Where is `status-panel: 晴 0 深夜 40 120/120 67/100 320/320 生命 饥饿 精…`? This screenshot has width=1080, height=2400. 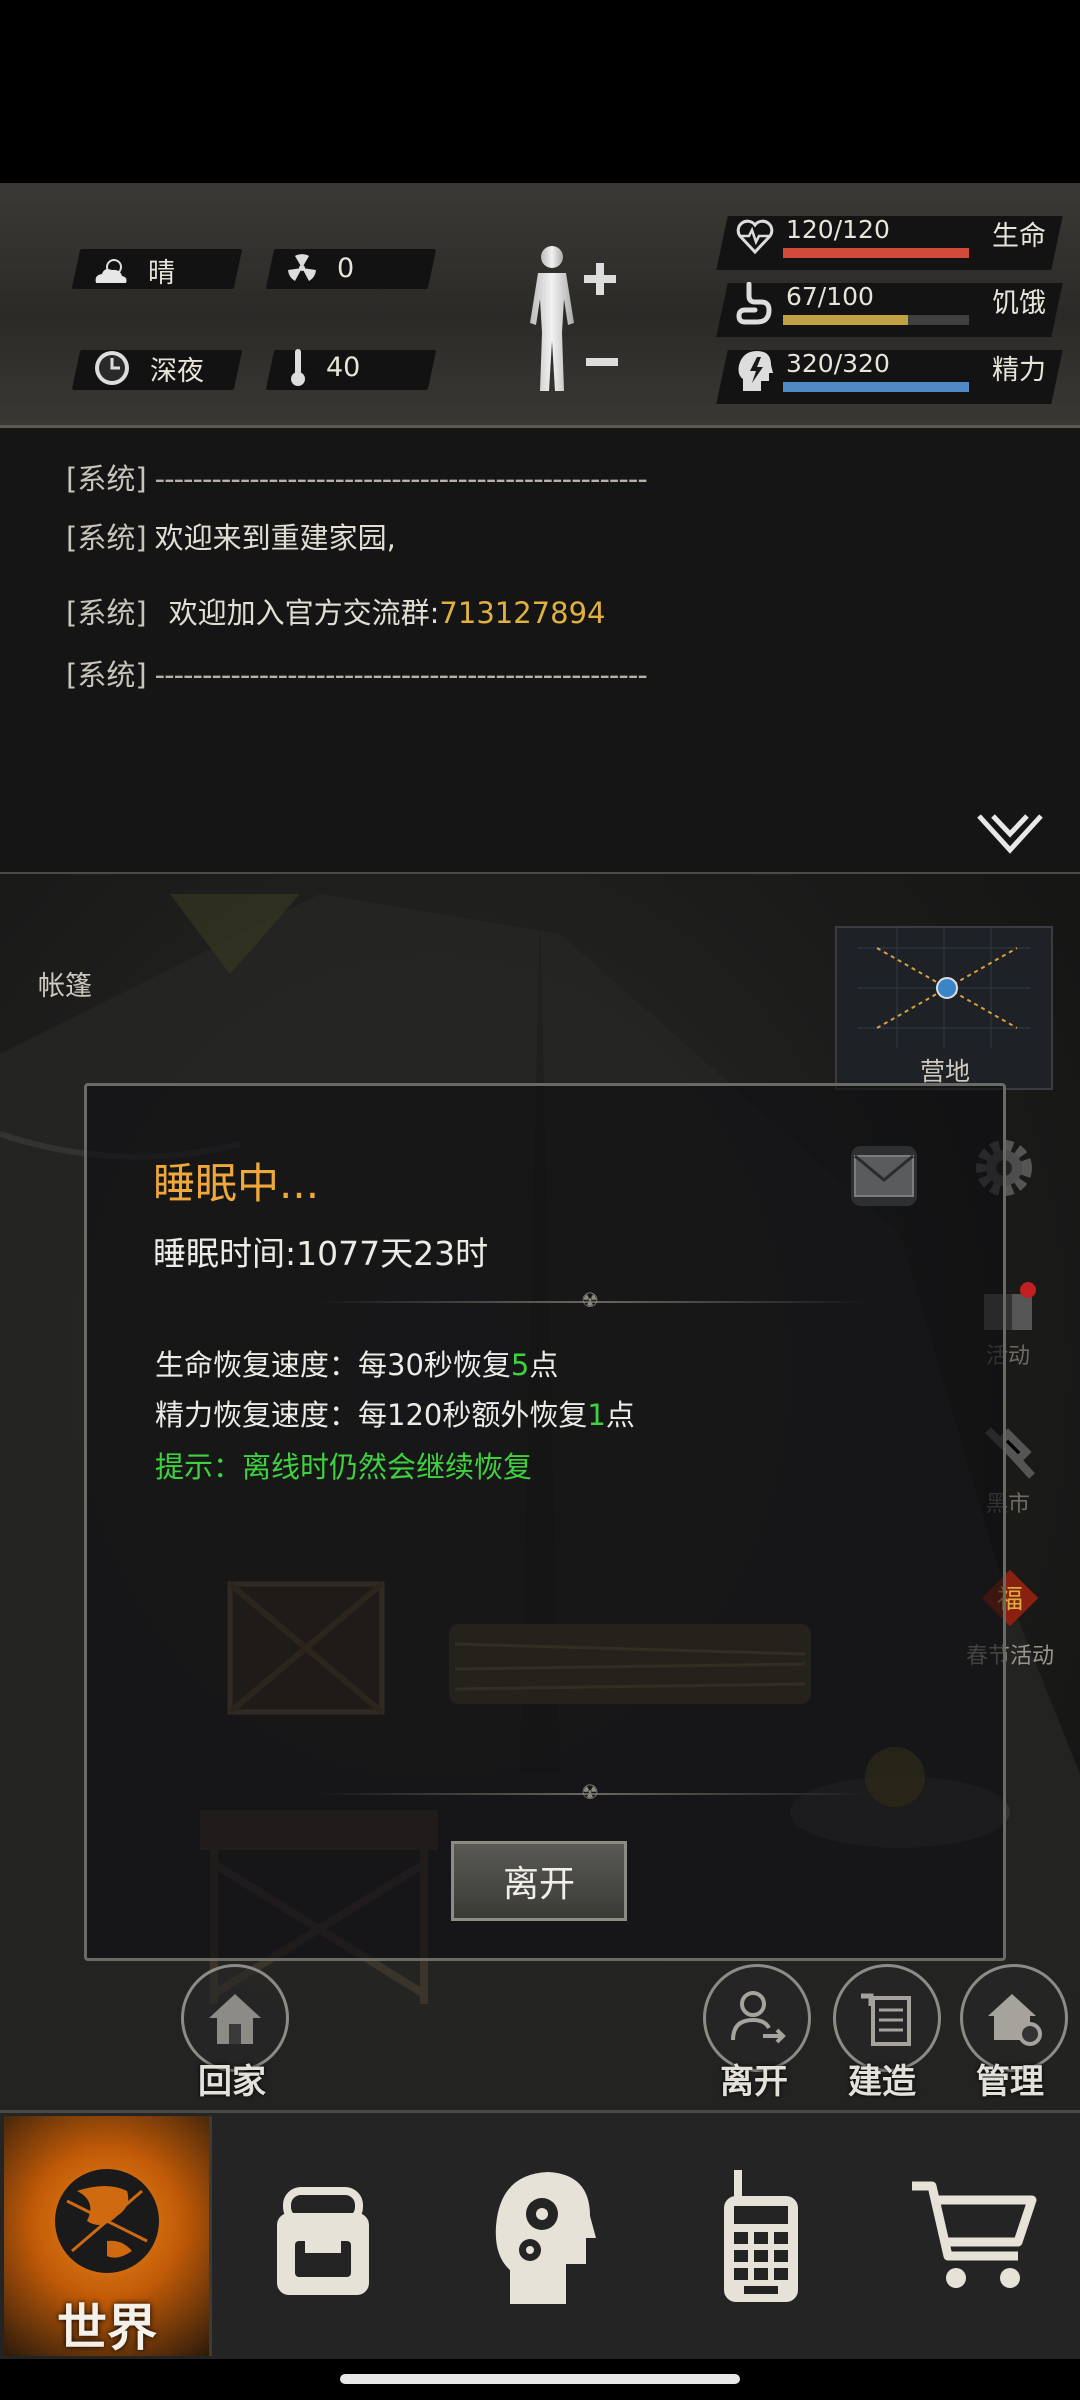
status-panel: 晴 0 深夜 40 120/120 67/100 320/320 生命 饥饿 精… is located at coordinates (540, 305).